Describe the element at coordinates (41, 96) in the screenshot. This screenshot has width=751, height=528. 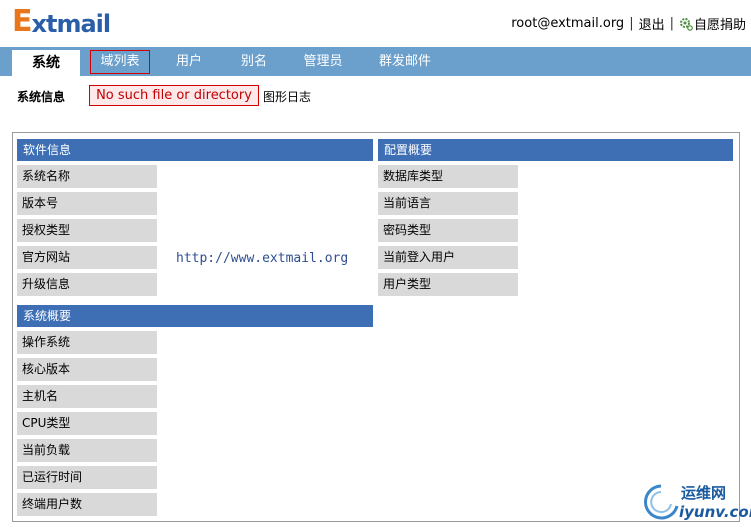
I see `sub-nav-system-info: 系统信息` at that location.